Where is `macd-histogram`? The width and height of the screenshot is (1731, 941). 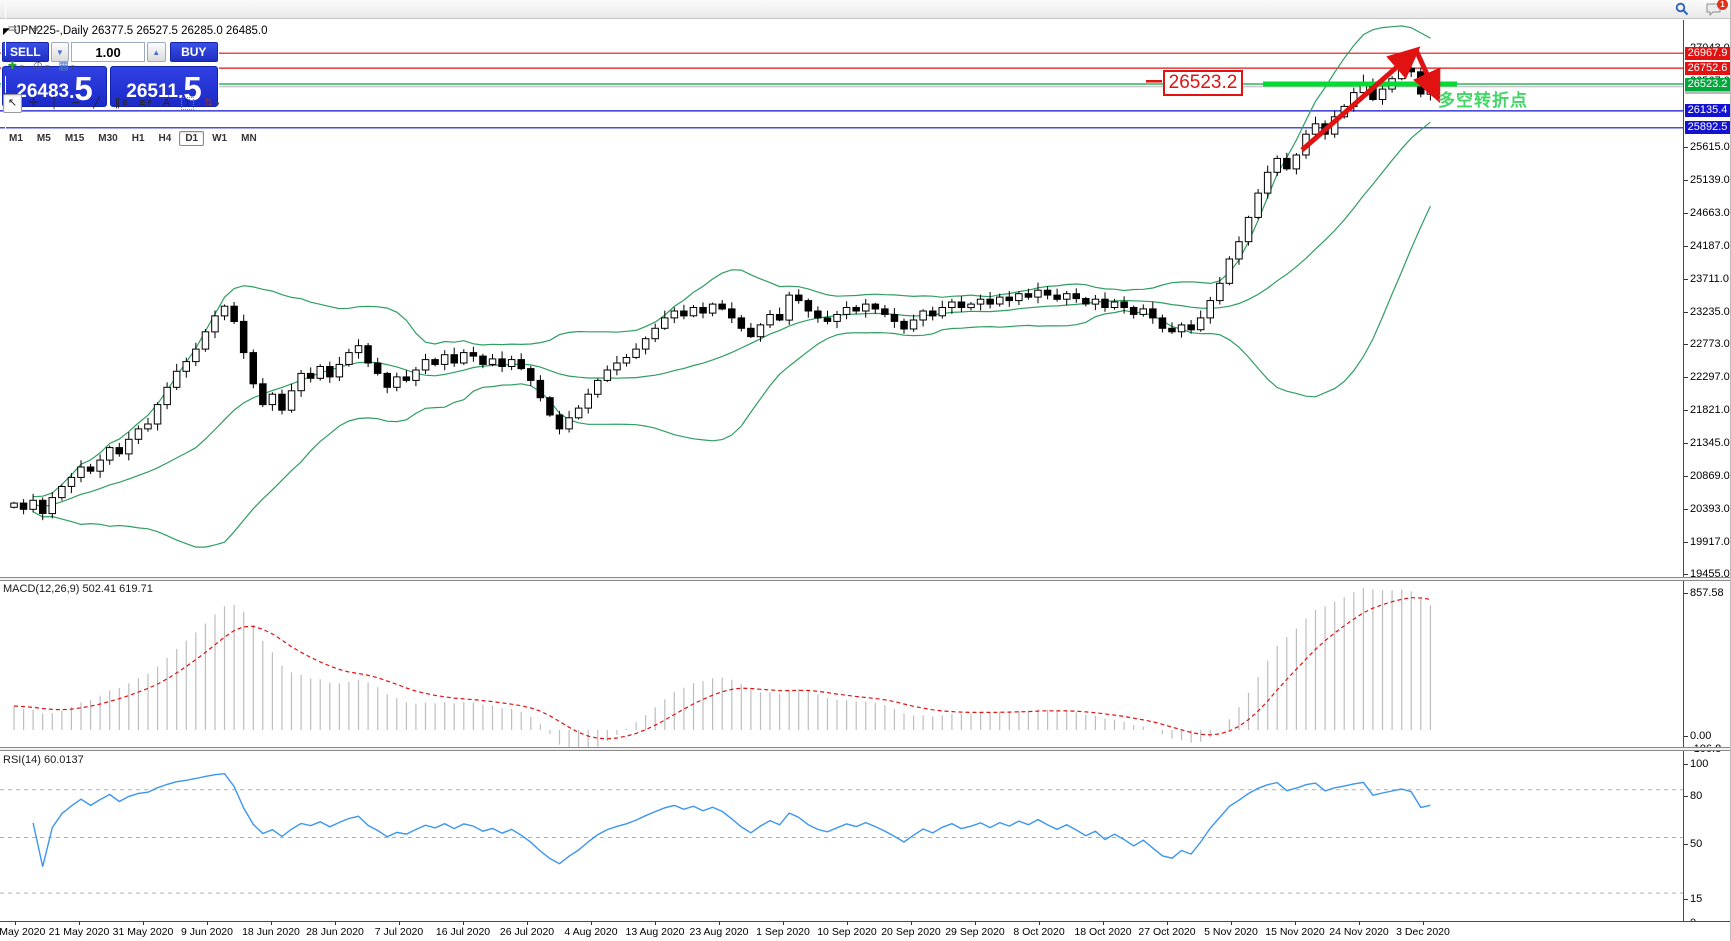
macd-histogram is located at coordinates (722, 667).